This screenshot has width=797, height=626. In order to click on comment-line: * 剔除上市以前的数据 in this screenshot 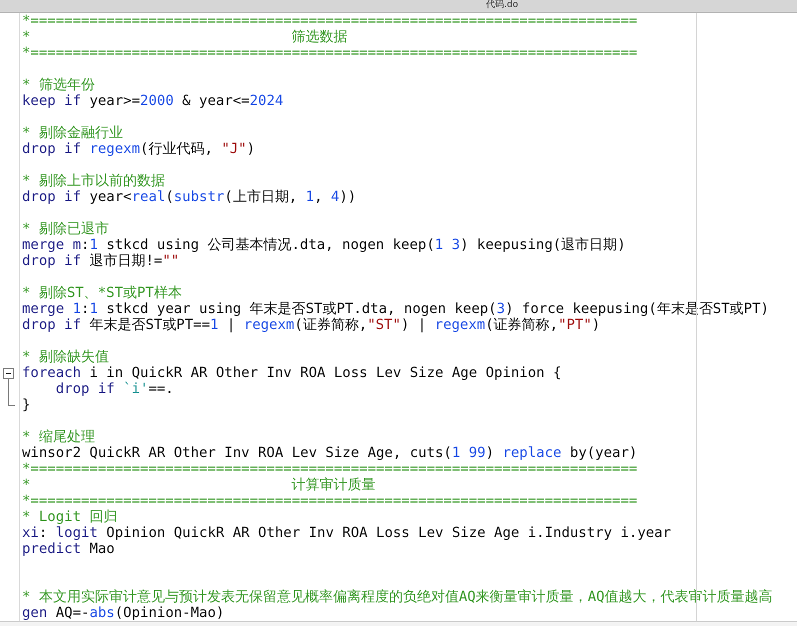, I will do `click(94, 181)`.